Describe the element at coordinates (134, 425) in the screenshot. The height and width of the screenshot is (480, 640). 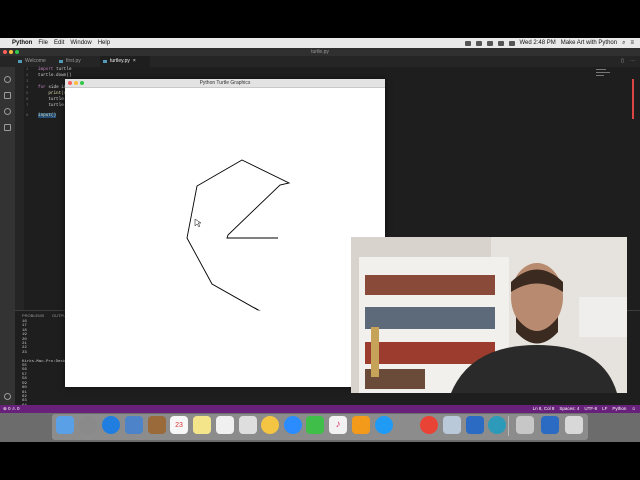
I see `photo-app-icon` at that location.